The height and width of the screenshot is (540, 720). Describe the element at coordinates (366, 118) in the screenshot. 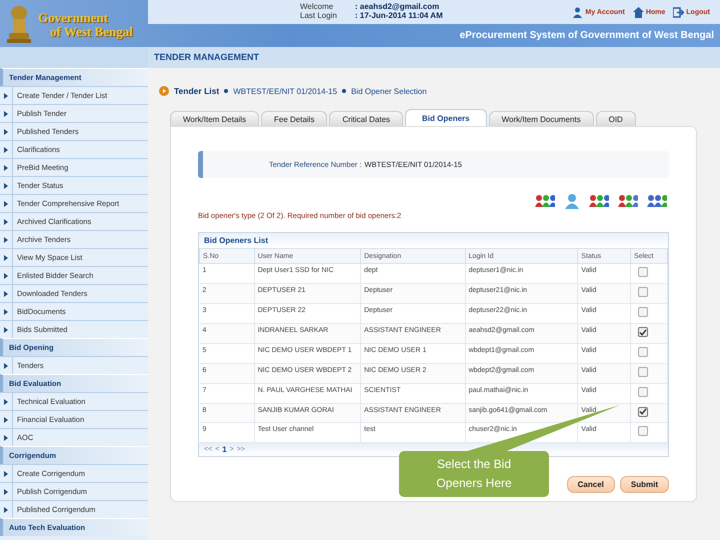

I see `tab: Critical Dates` at that location.